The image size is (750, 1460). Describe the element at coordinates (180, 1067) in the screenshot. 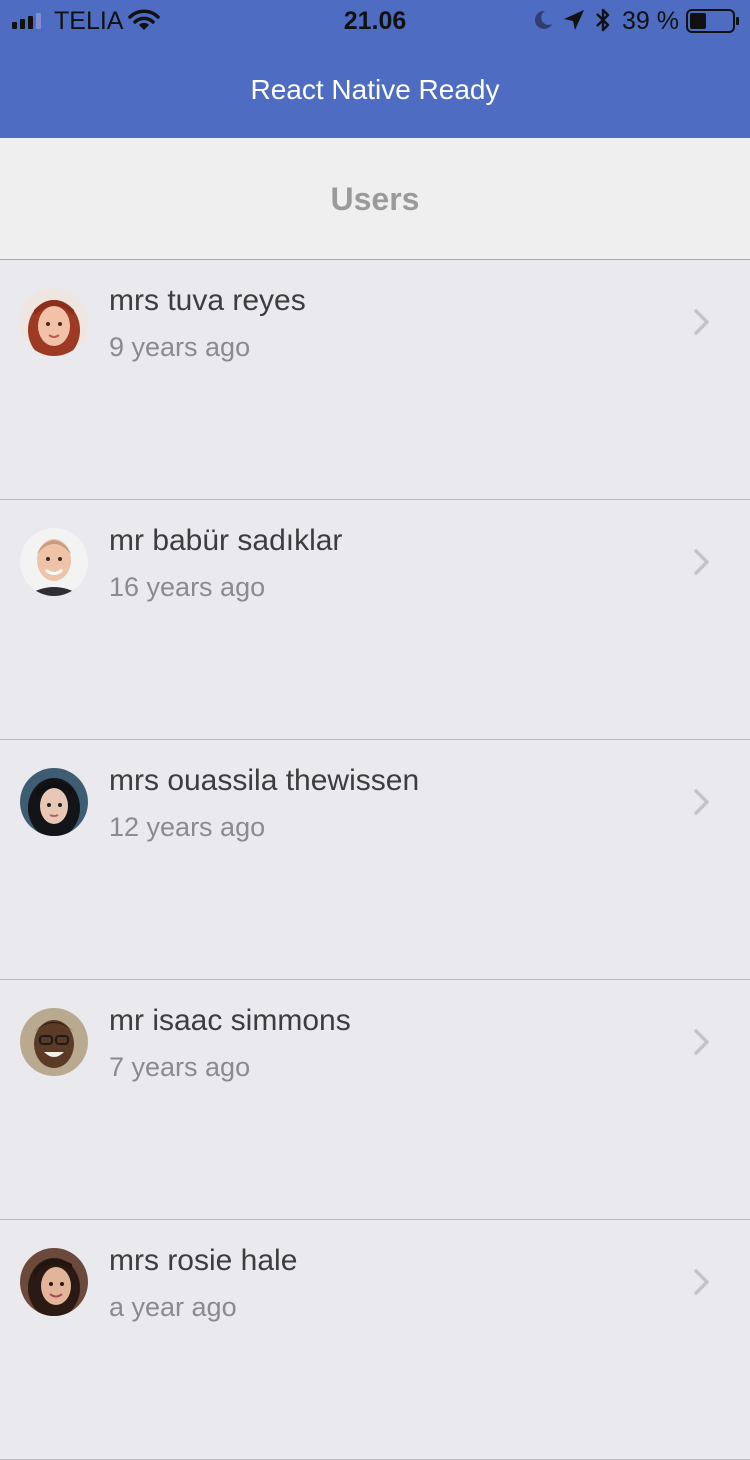

I see `user-subtitle: 7 years ago` at that location.